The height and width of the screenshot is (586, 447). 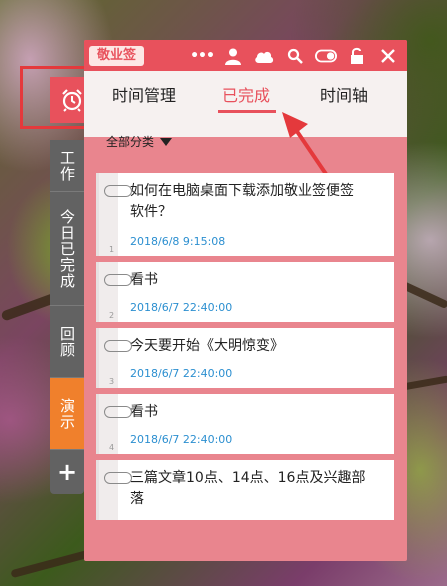 What do you see at coordinates (388, 56) in the screenshot?
I see `close-icon` at bounding box center [388, 56].